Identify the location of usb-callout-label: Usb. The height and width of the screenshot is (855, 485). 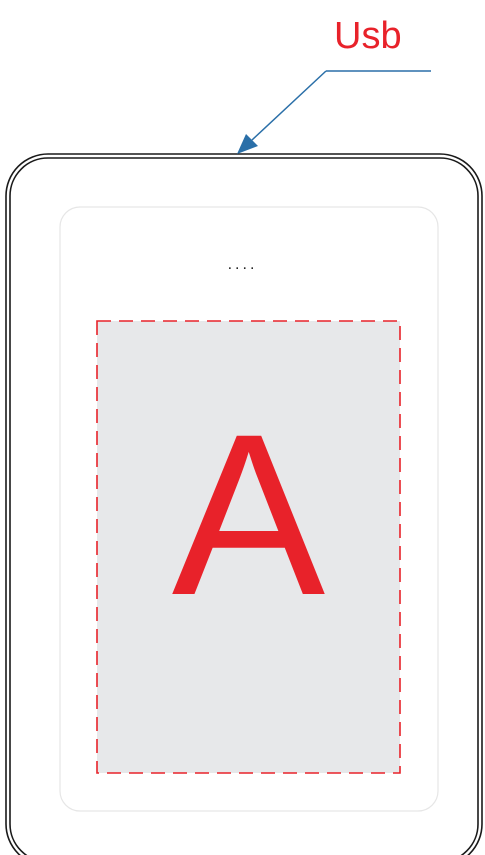
(368, 36).